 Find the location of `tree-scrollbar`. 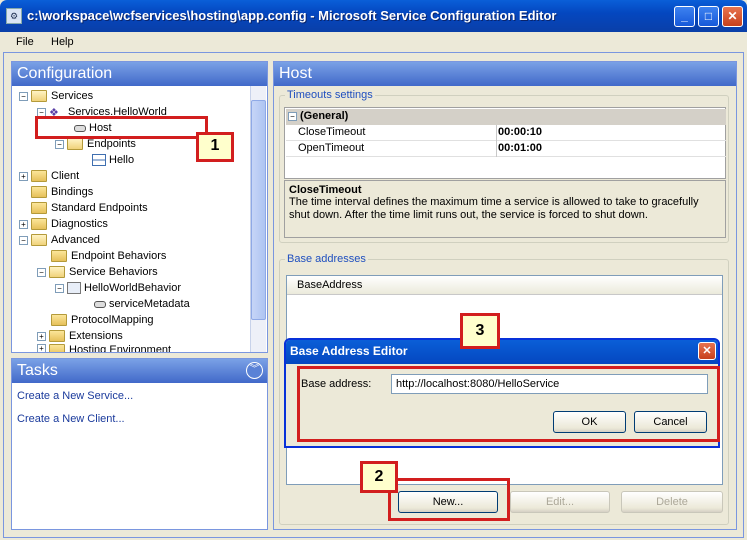

tree-scrollbar is located at coordinates (258, 219).